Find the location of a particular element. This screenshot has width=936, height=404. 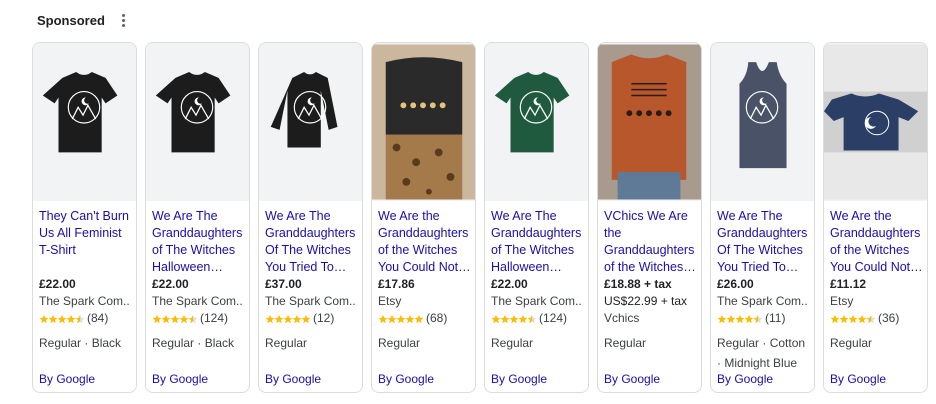

product-rating: (68) is located at coordinates (424, 318).